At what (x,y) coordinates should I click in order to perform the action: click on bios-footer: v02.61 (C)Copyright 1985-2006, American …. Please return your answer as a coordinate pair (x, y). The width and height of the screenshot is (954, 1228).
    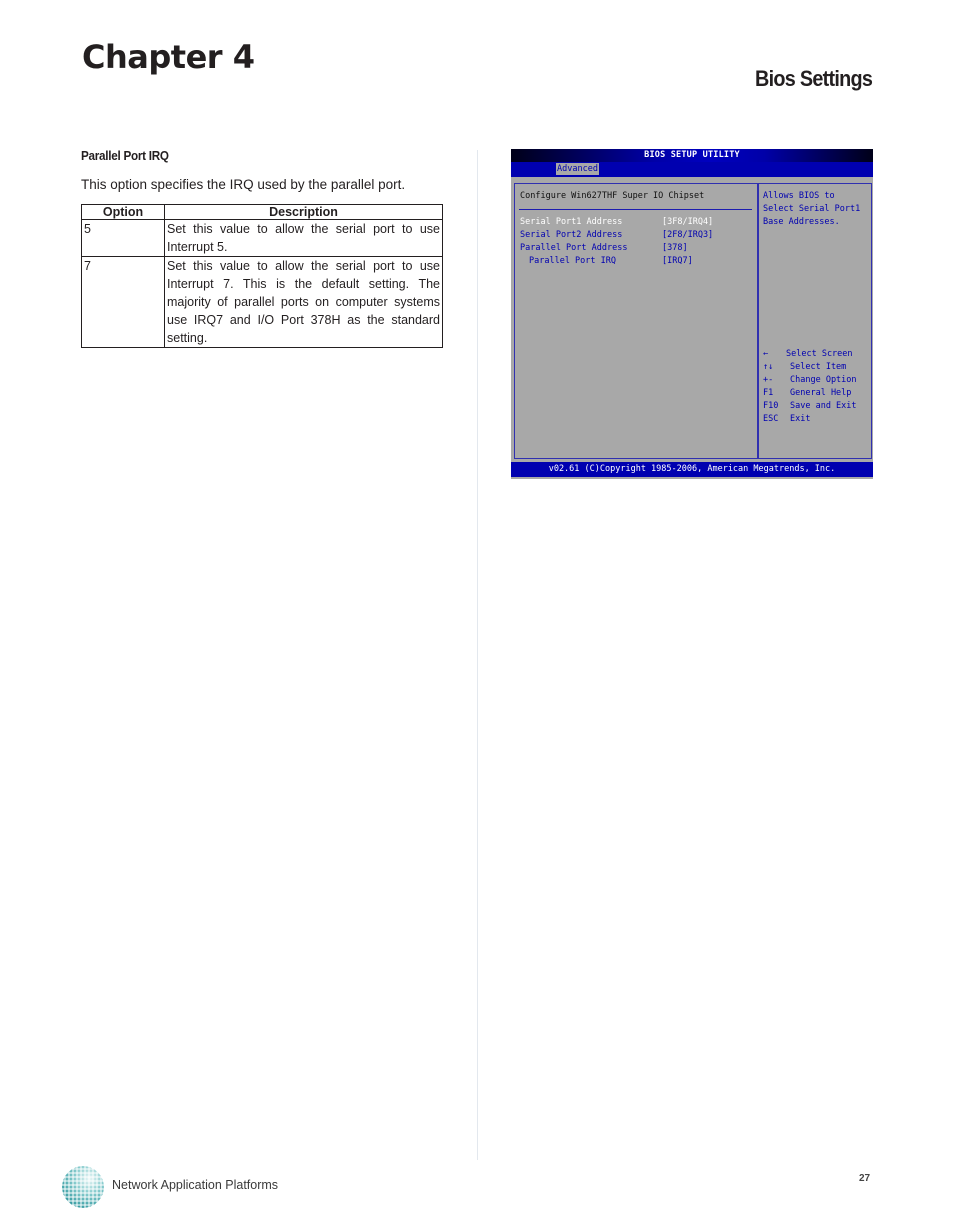
    Looking at the image, I should click on (692, 469).